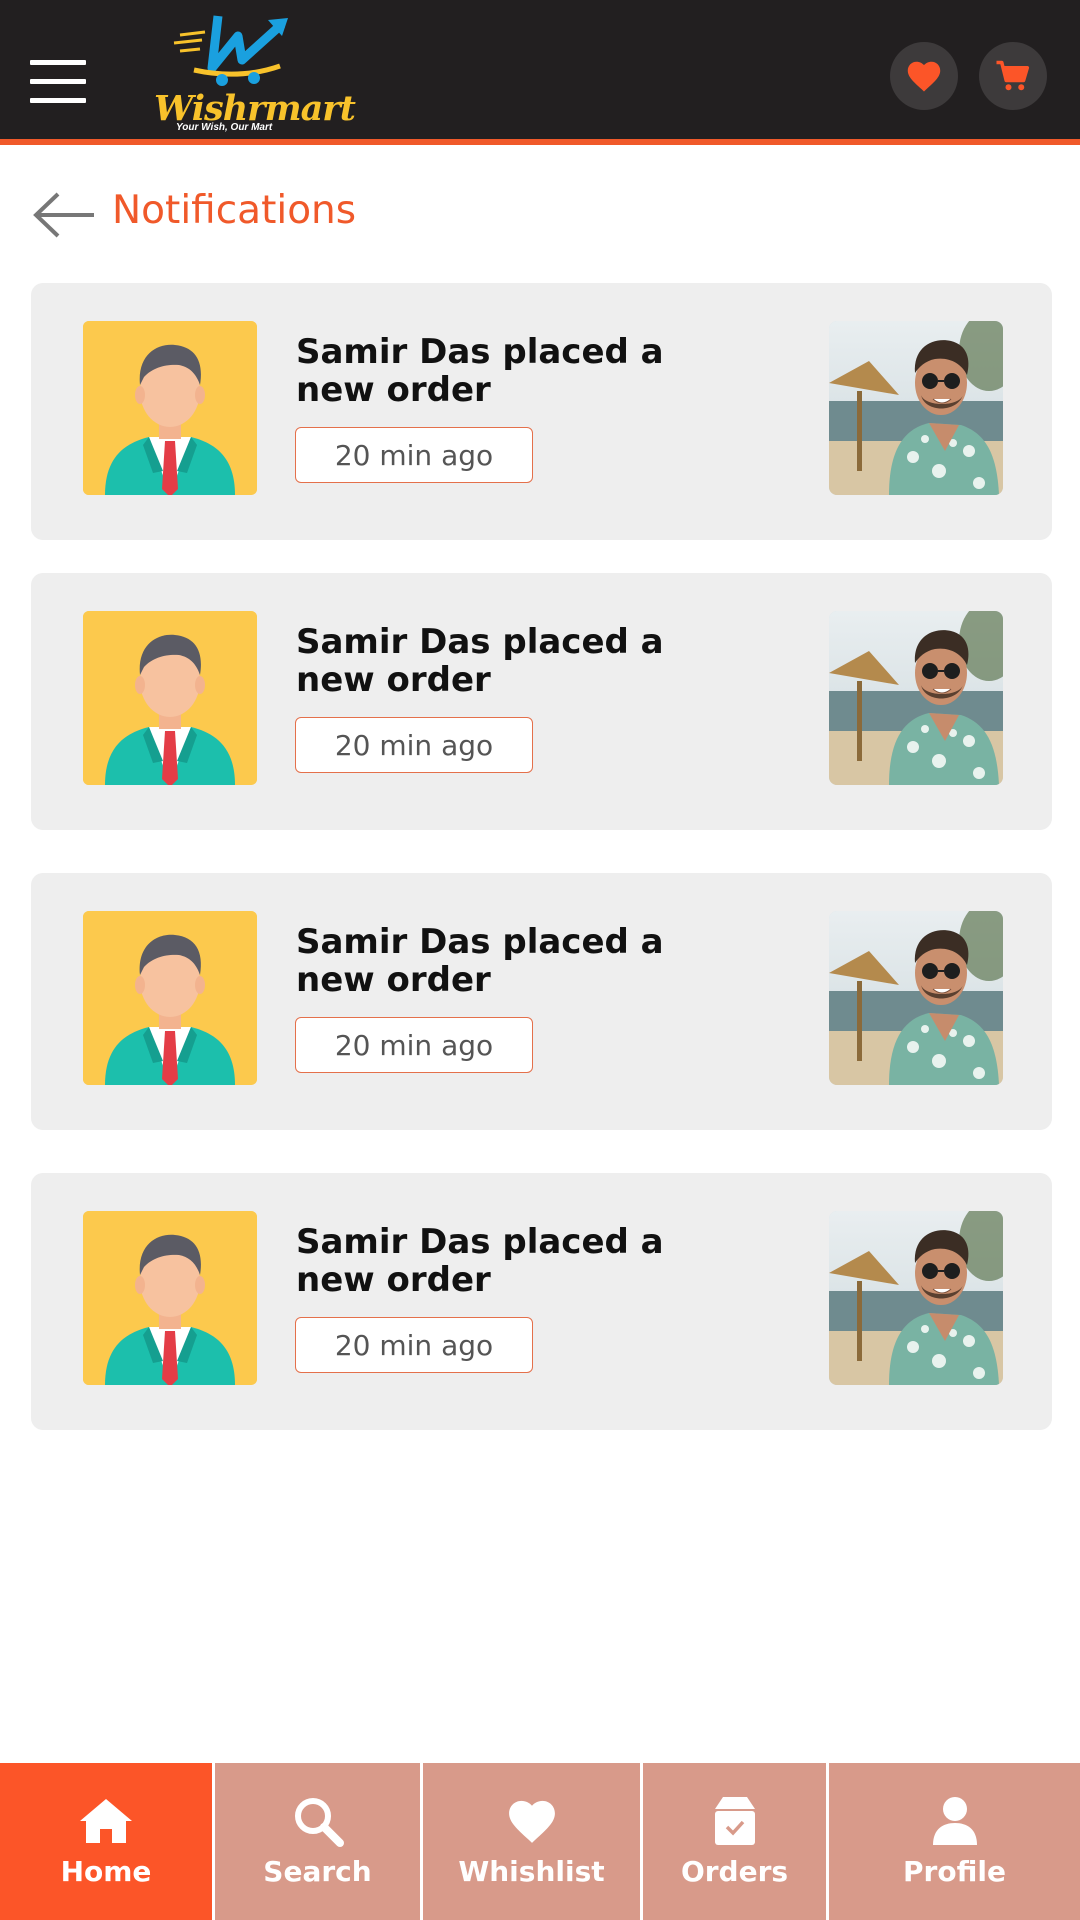 This screenshot has width=1080, height=1920. What do you see at coordinates (106, 1821) in the screenshot?
I see `home-icon` at bounding box center [106, 1821].